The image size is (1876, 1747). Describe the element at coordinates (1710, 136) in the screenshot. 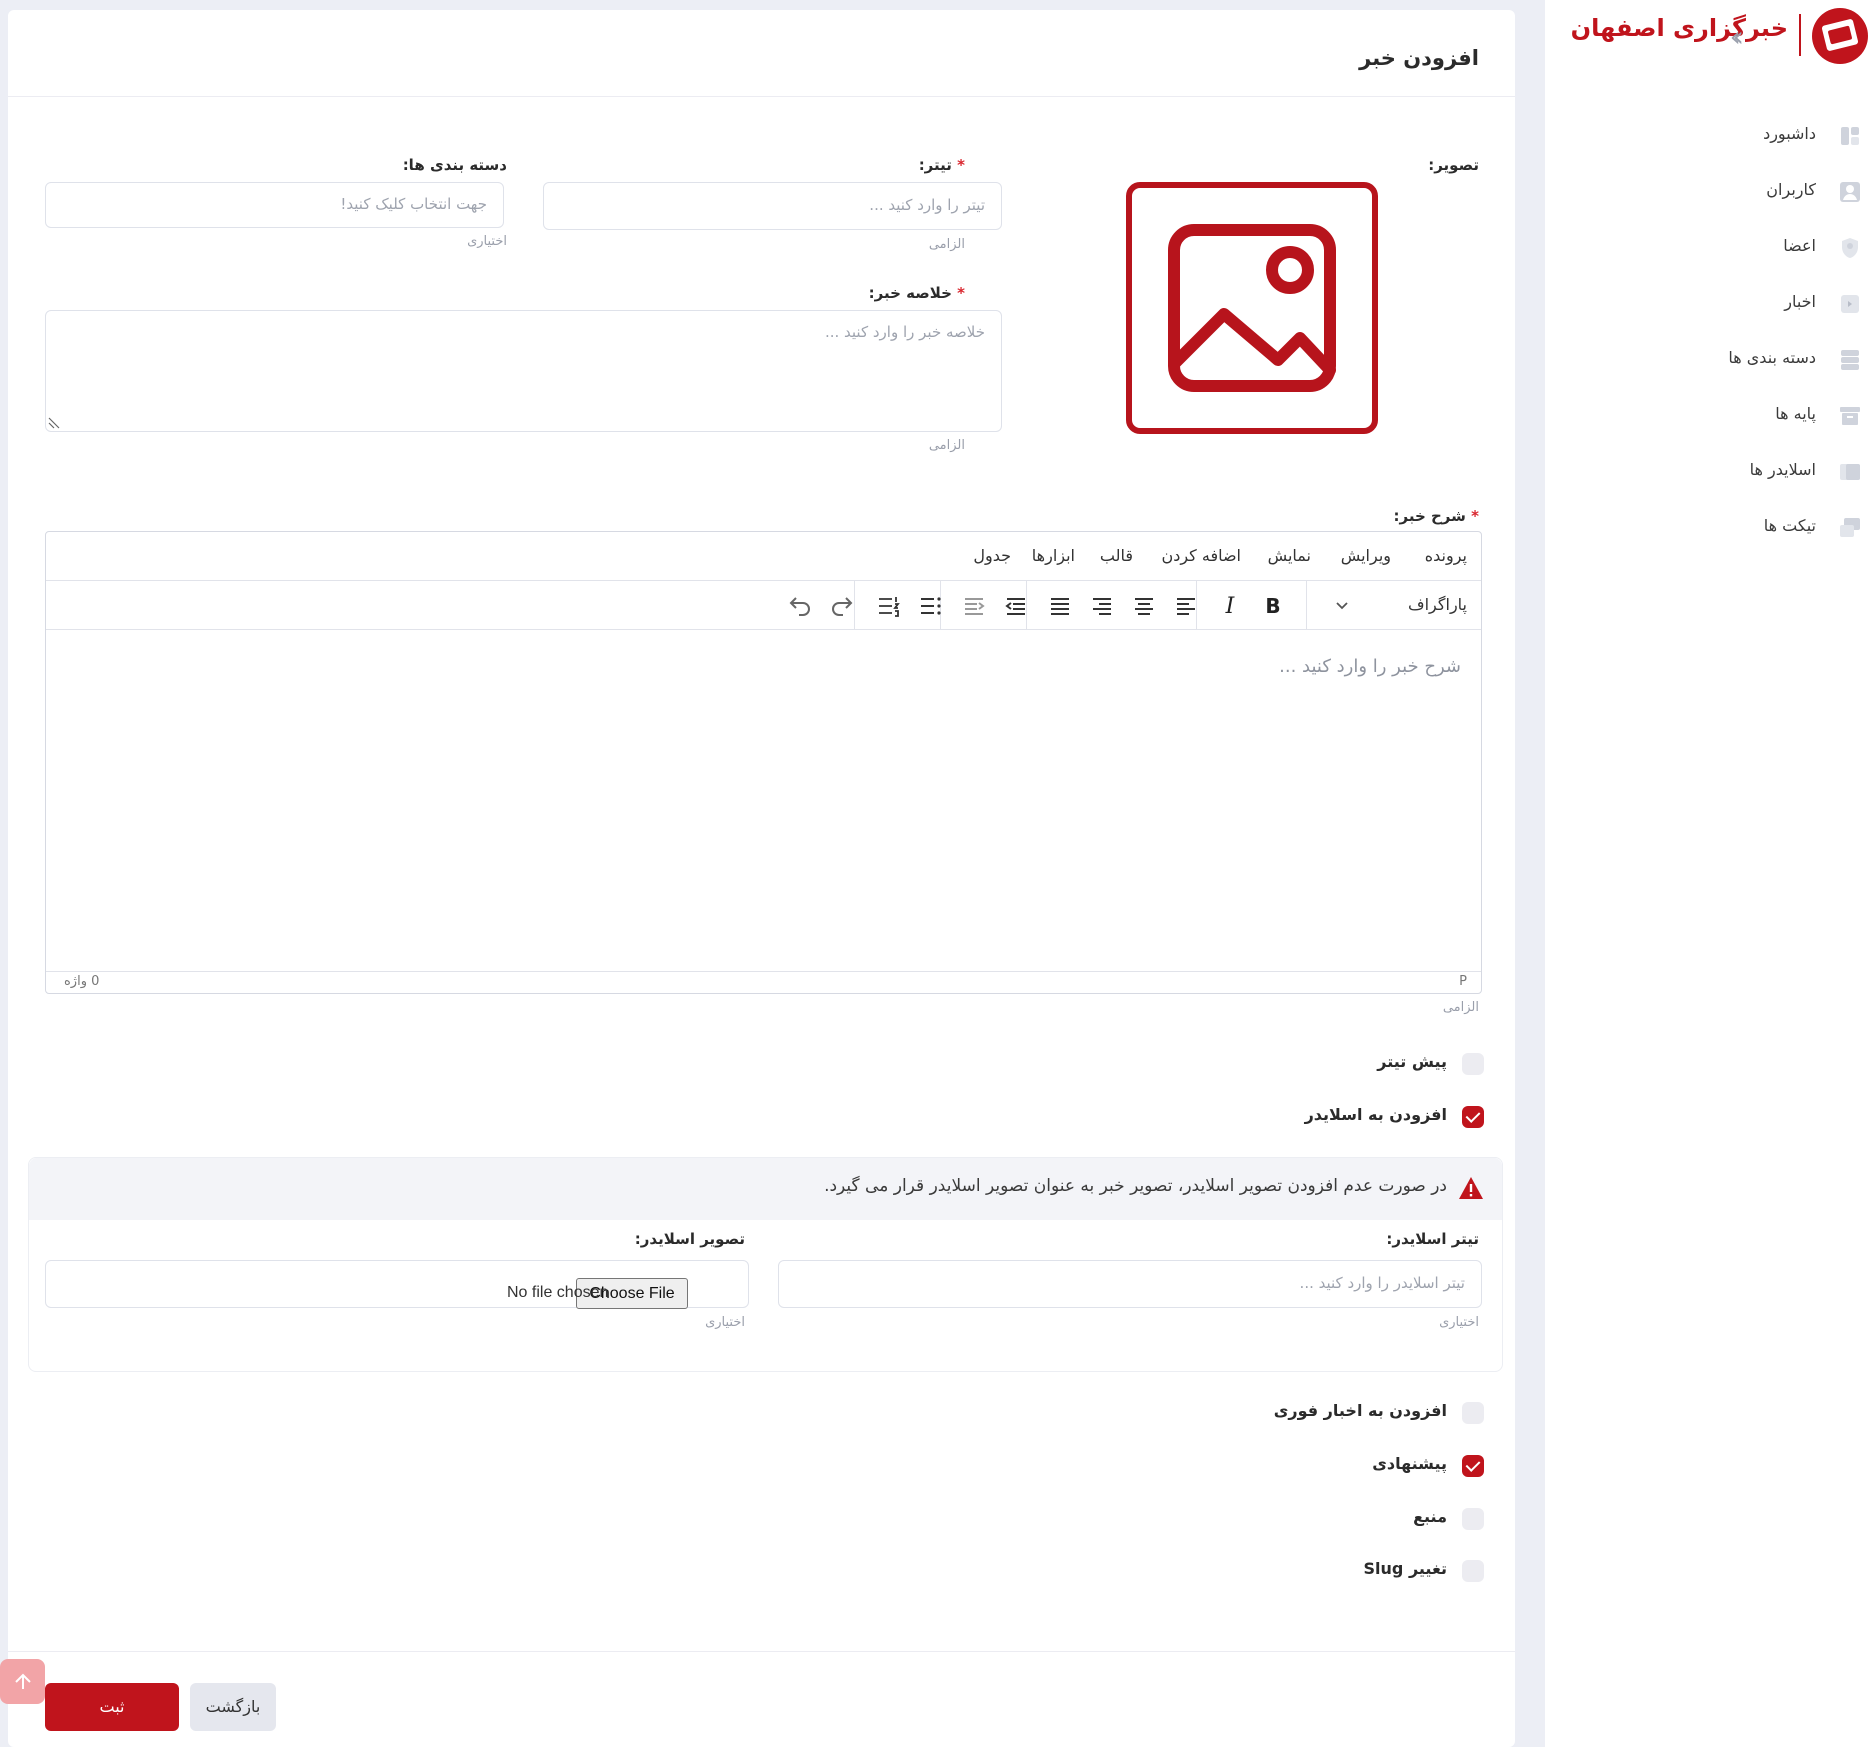

I see `sidebar-item-dashboard: داشبورد` at that location.